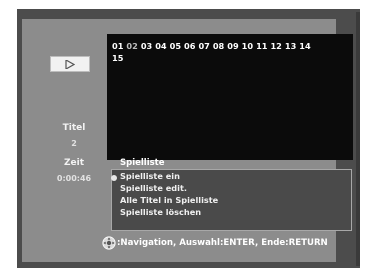 The image size is (367, 273). I want to click on title-number: 08, so click(218, 46).